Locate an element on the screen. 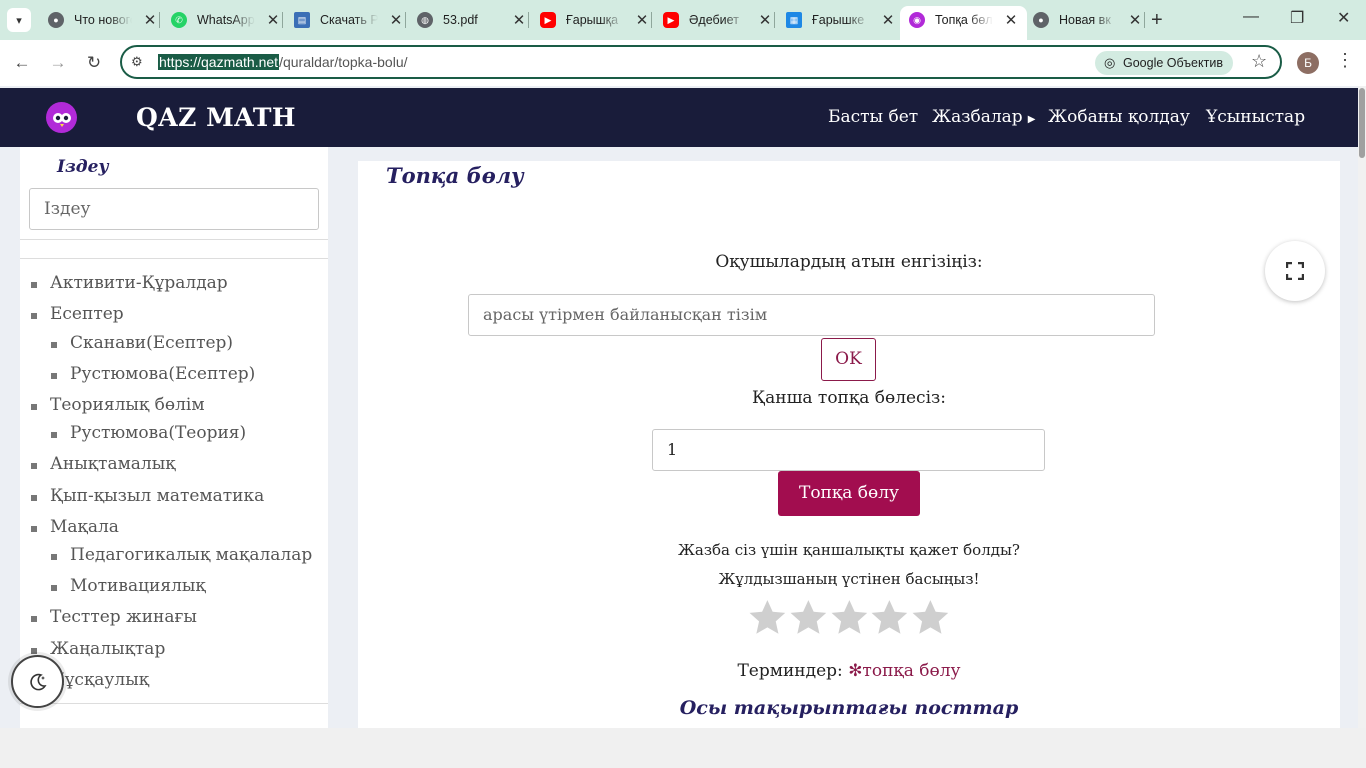 Image resolution: width=1366 pixels, height=768 pixels. browser-menu-icon: ⋮ is located at coordinates (1345, 60).